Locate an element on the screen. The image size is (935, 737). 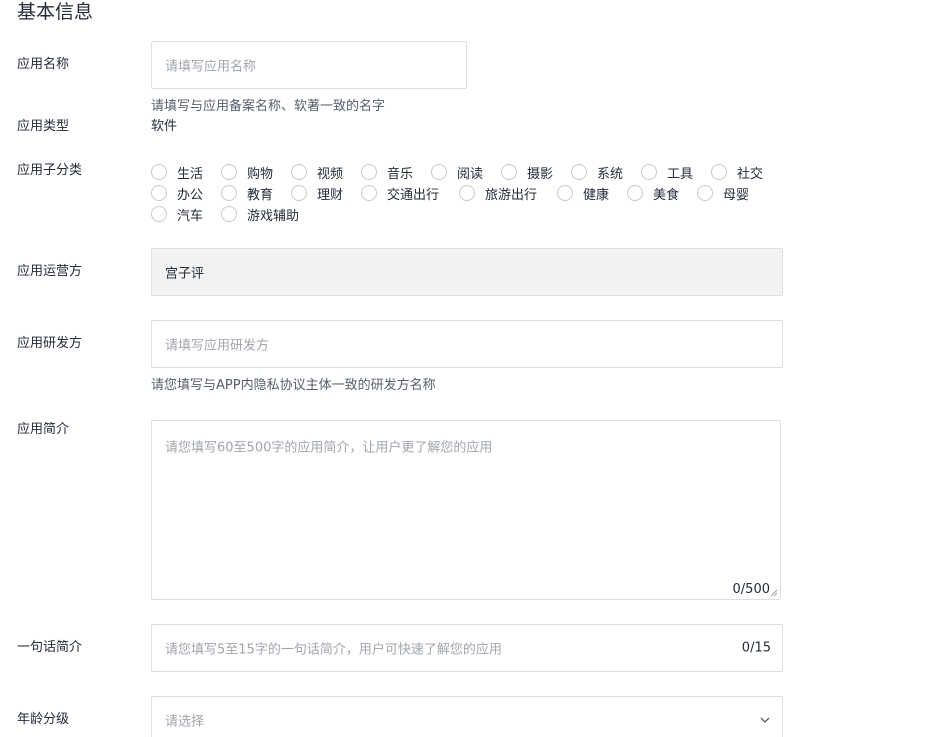
radio-option: 教育 is located at coordinates (247, 193).